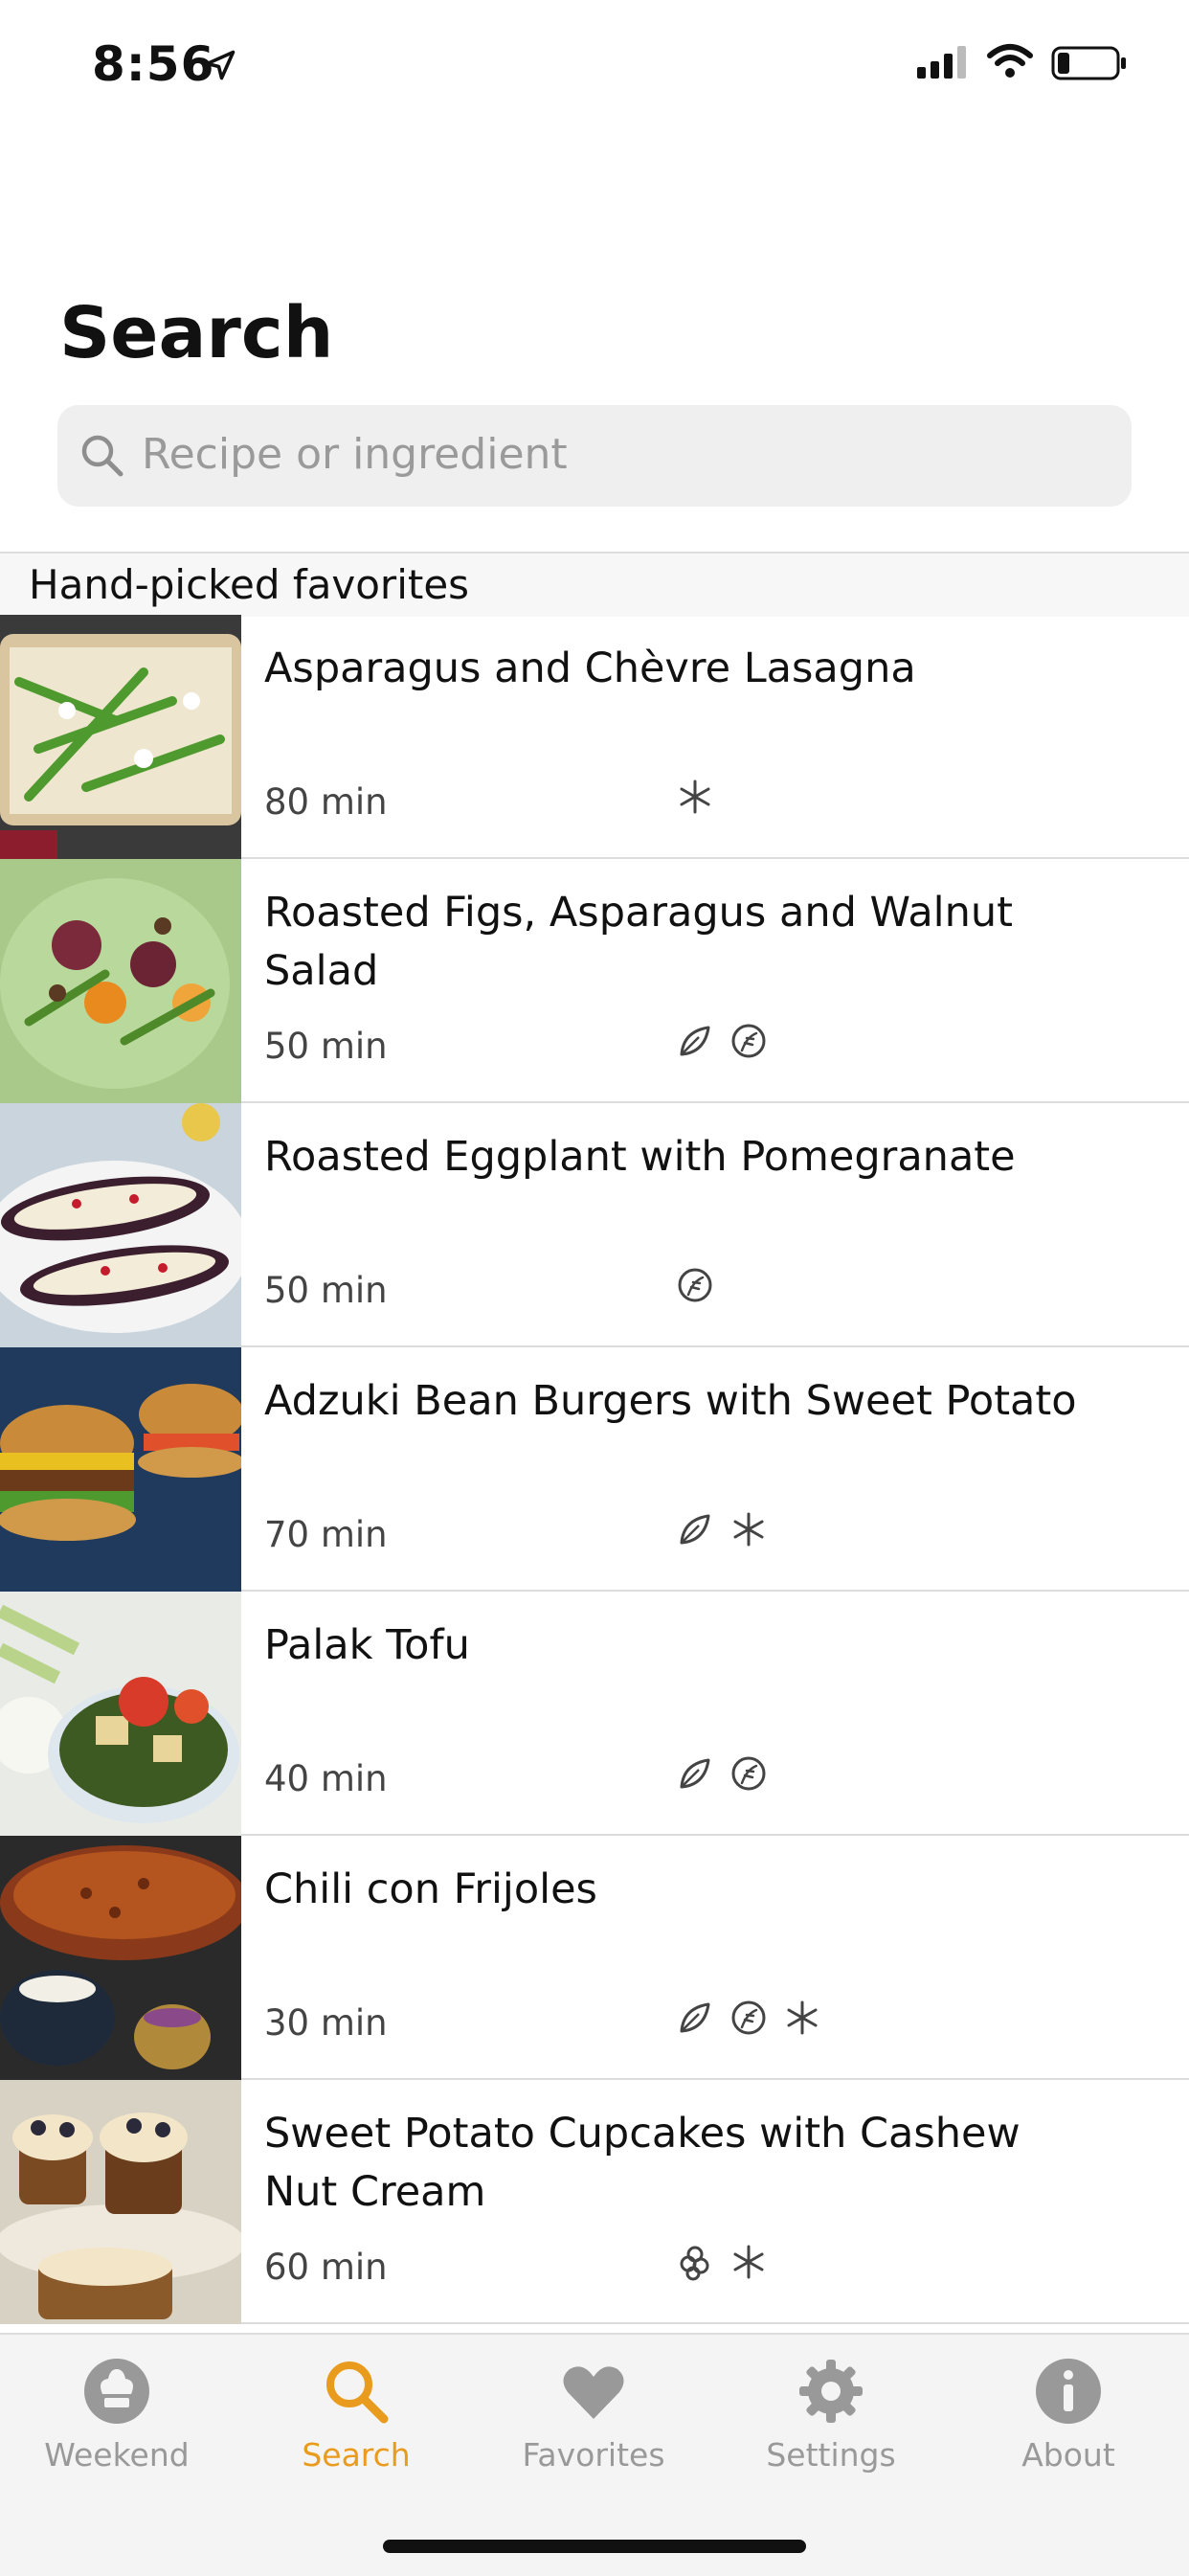 The height and width of the screenshot is (2576, 1189). What do you see at coordinates (694, 2263) in the screenshot?
I see `nut-icon` at bounding box center [694, 2263].